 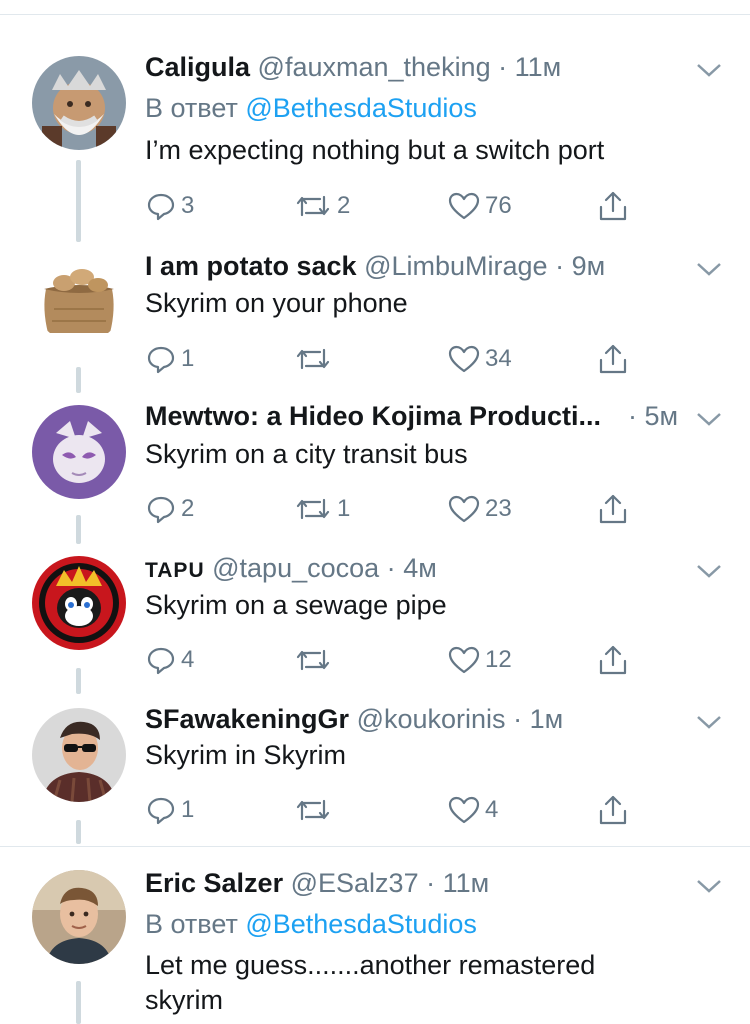 I want to click on reply-button: 3, so click(x=169, y=206).